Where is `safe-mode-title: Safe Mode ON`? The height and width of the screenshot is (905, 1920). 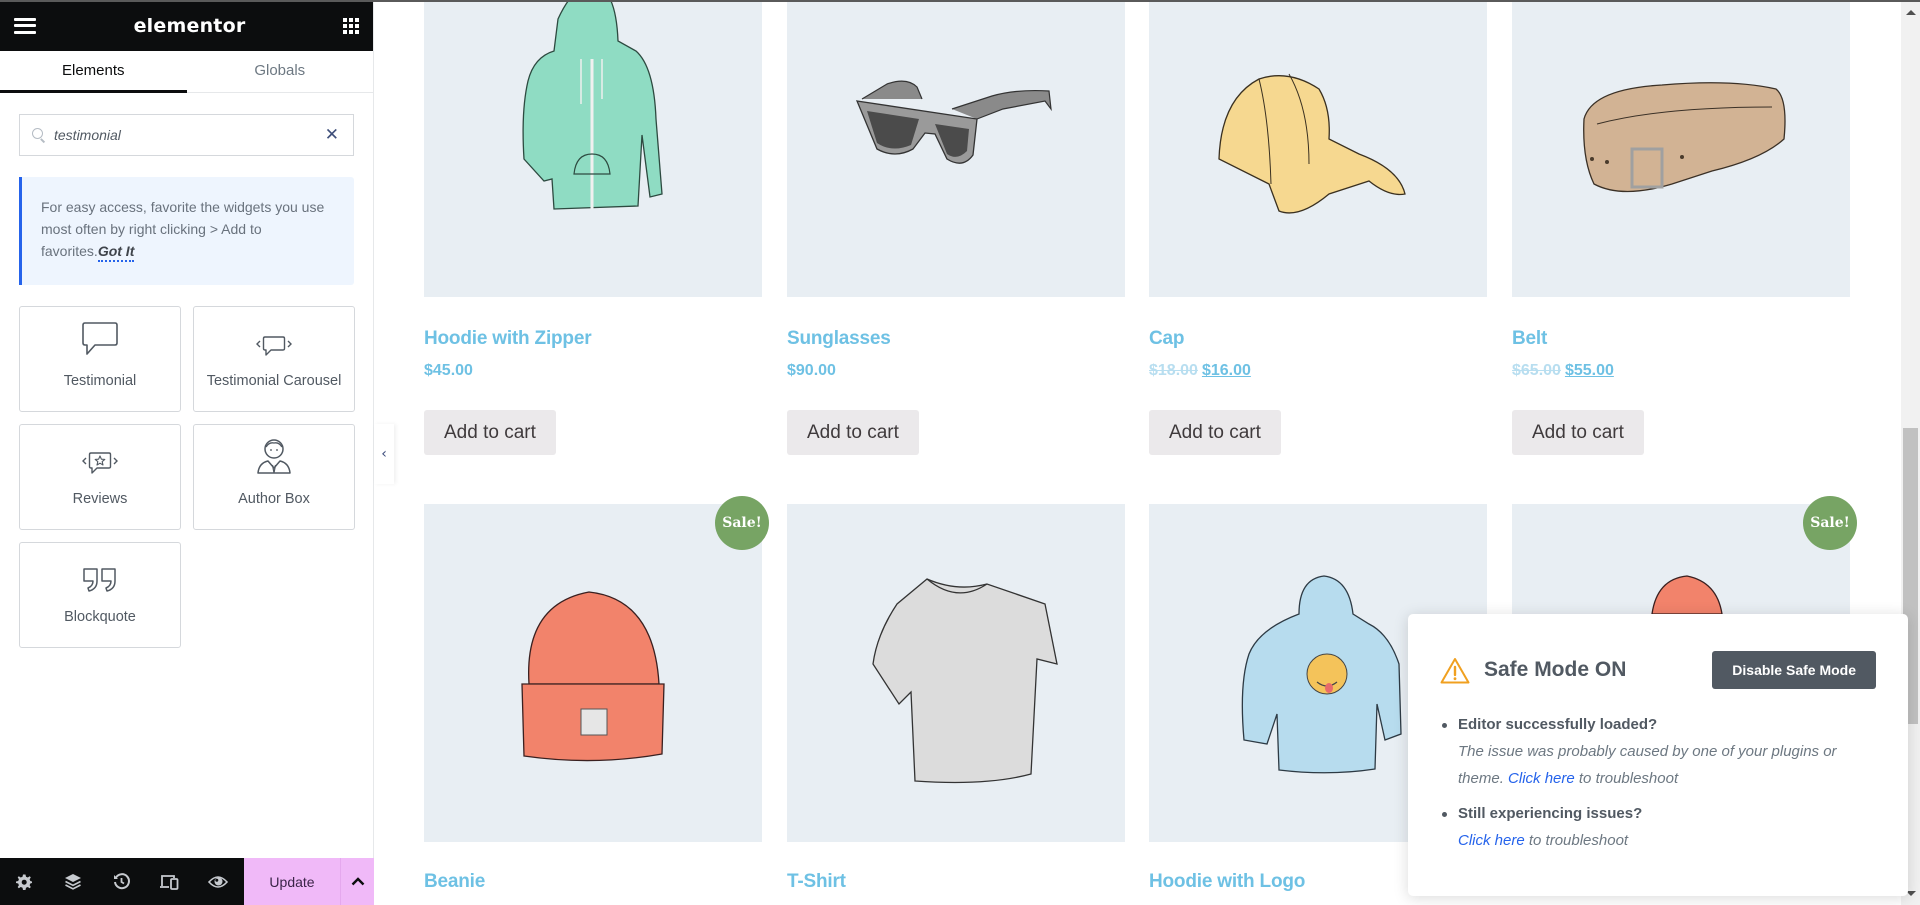 safe-mode-title: Safe Mode ON is located at coordinates (1555, 669).